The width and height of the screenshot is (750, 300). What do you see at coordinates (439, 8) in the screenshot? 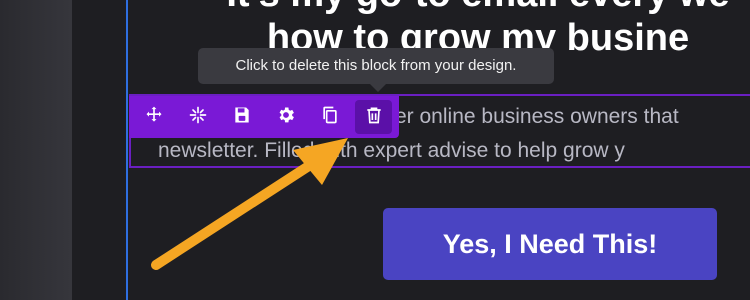
I see `headline-line-1: It's my go-to email every we` at bounding box center [439, 8].